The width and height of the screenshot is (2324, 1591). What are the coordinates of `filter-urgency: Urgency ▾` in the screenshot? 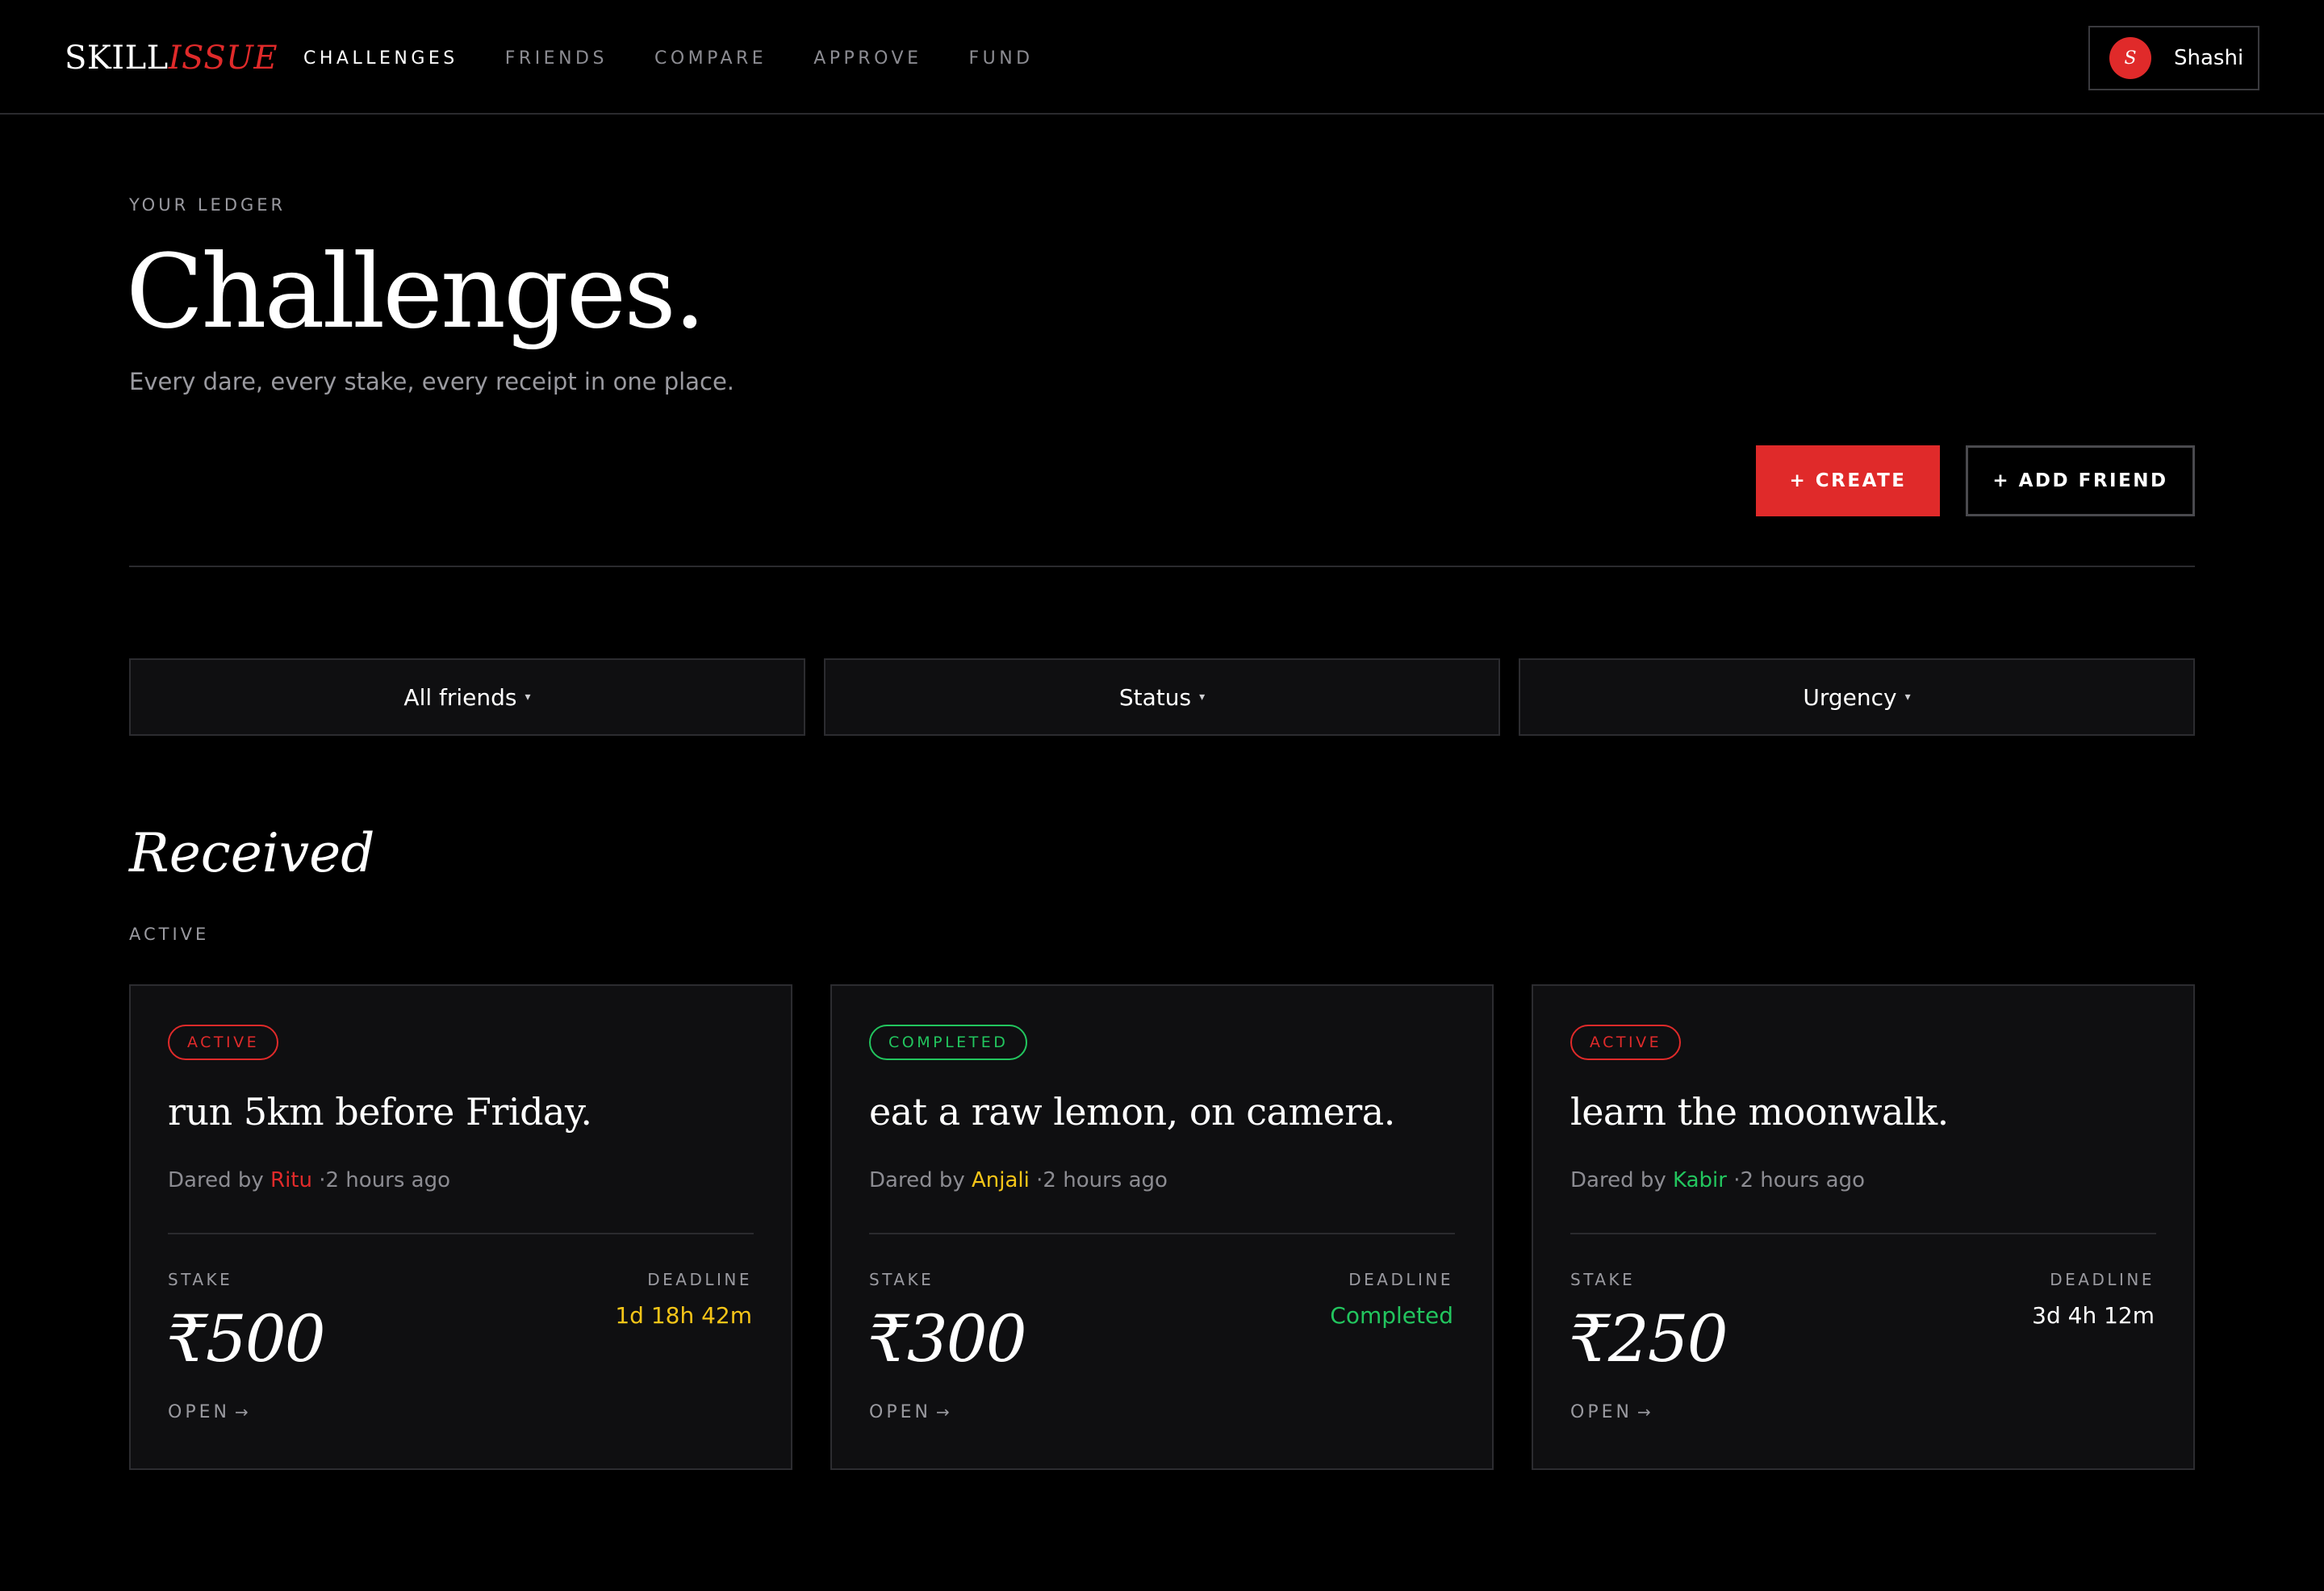 It's located at (1857, 697).